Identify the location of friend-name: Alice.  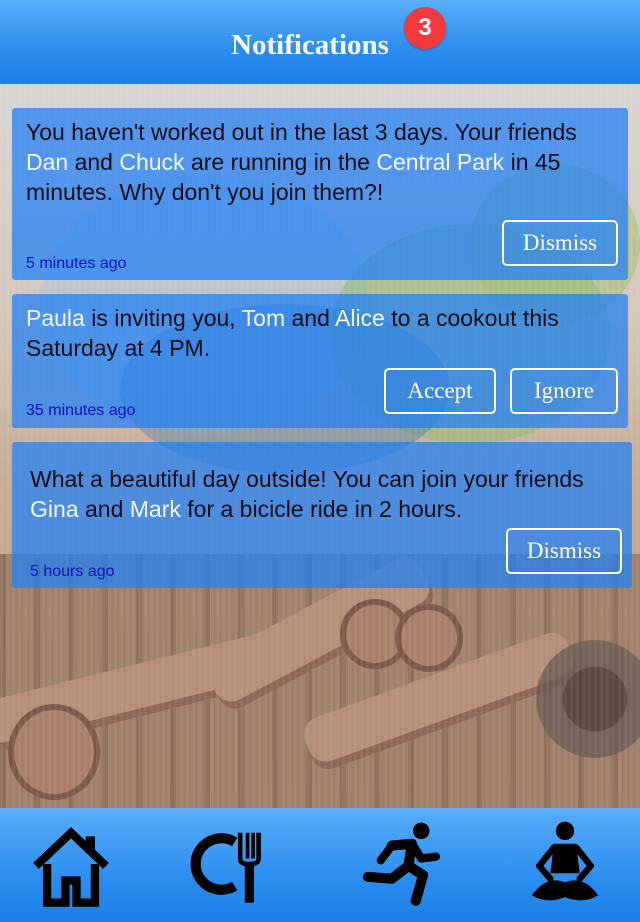
(360, 318).